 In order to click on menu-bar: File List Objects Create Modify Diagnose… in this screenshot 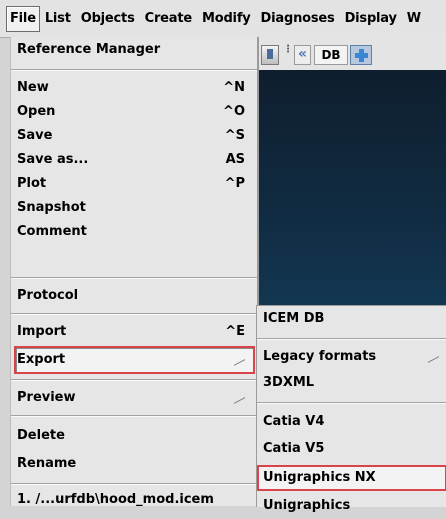, I will do `click(223, 19)`.